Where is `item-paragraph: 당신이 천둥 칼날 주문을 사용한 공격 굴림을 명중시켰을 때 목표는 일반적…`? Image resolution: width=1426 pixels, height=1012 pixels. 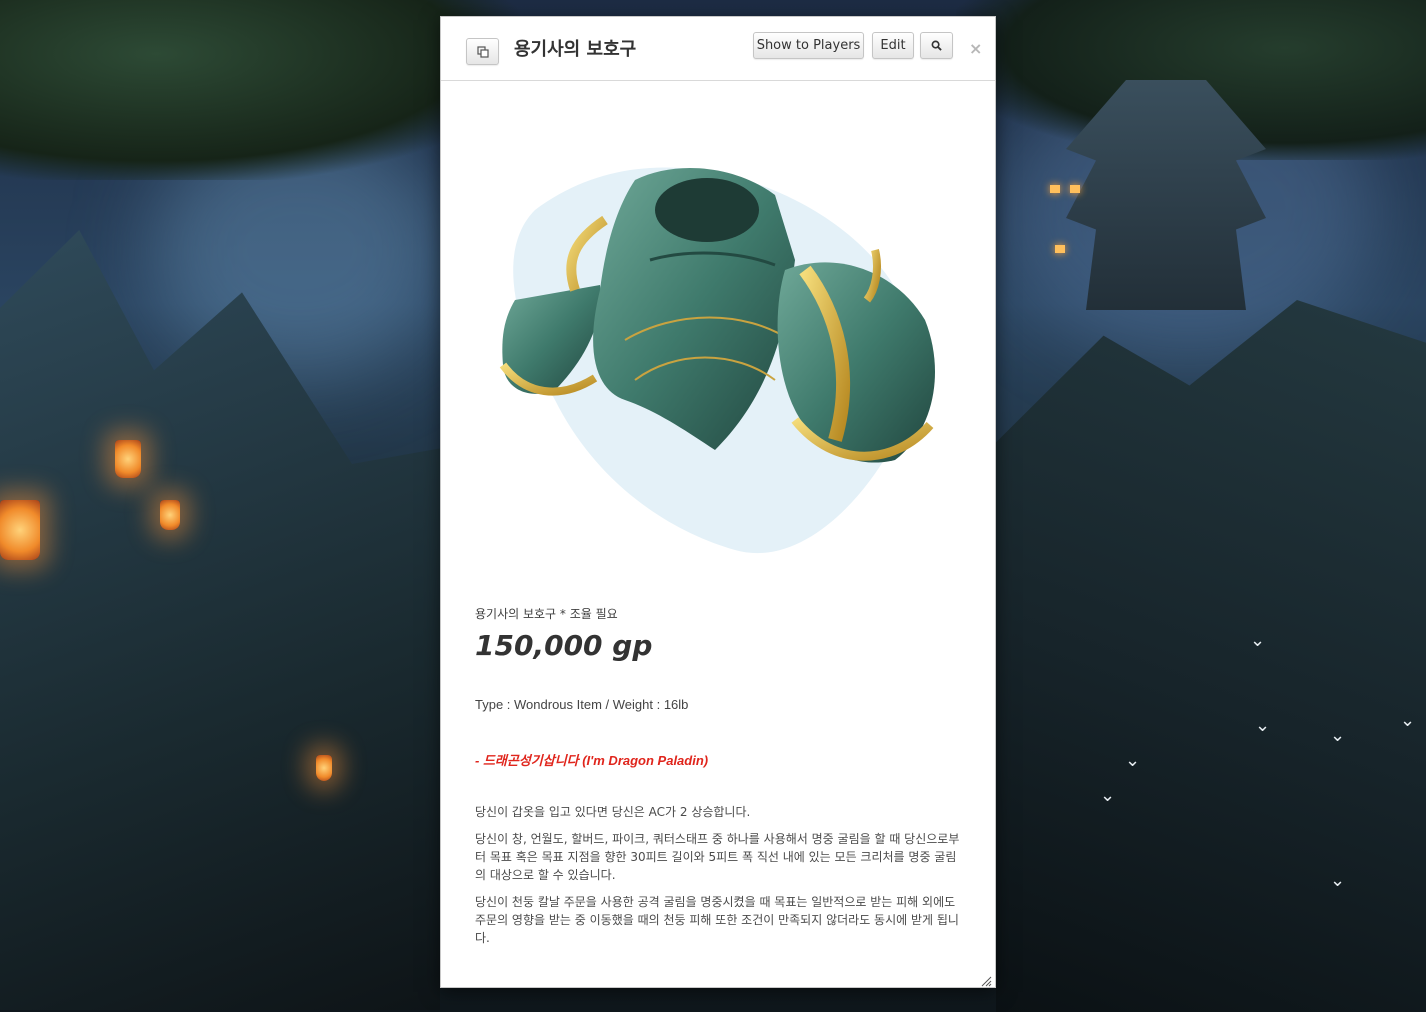
item-paragraph: 당신이 천둥 칼날 주문을 사용한 공격 굴림을 명중시켰을 때 목표는 일반적… is located at coordinates (717, 920).